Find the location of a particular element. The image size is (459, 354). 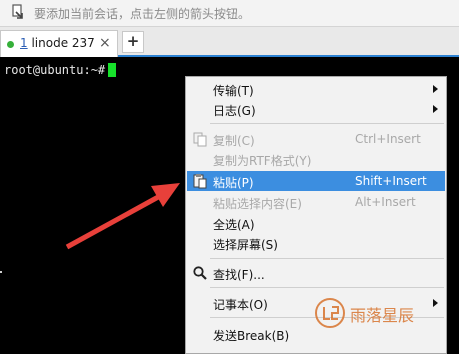

menu-item-label: 全选(A) is located at coordinates (234, 225).